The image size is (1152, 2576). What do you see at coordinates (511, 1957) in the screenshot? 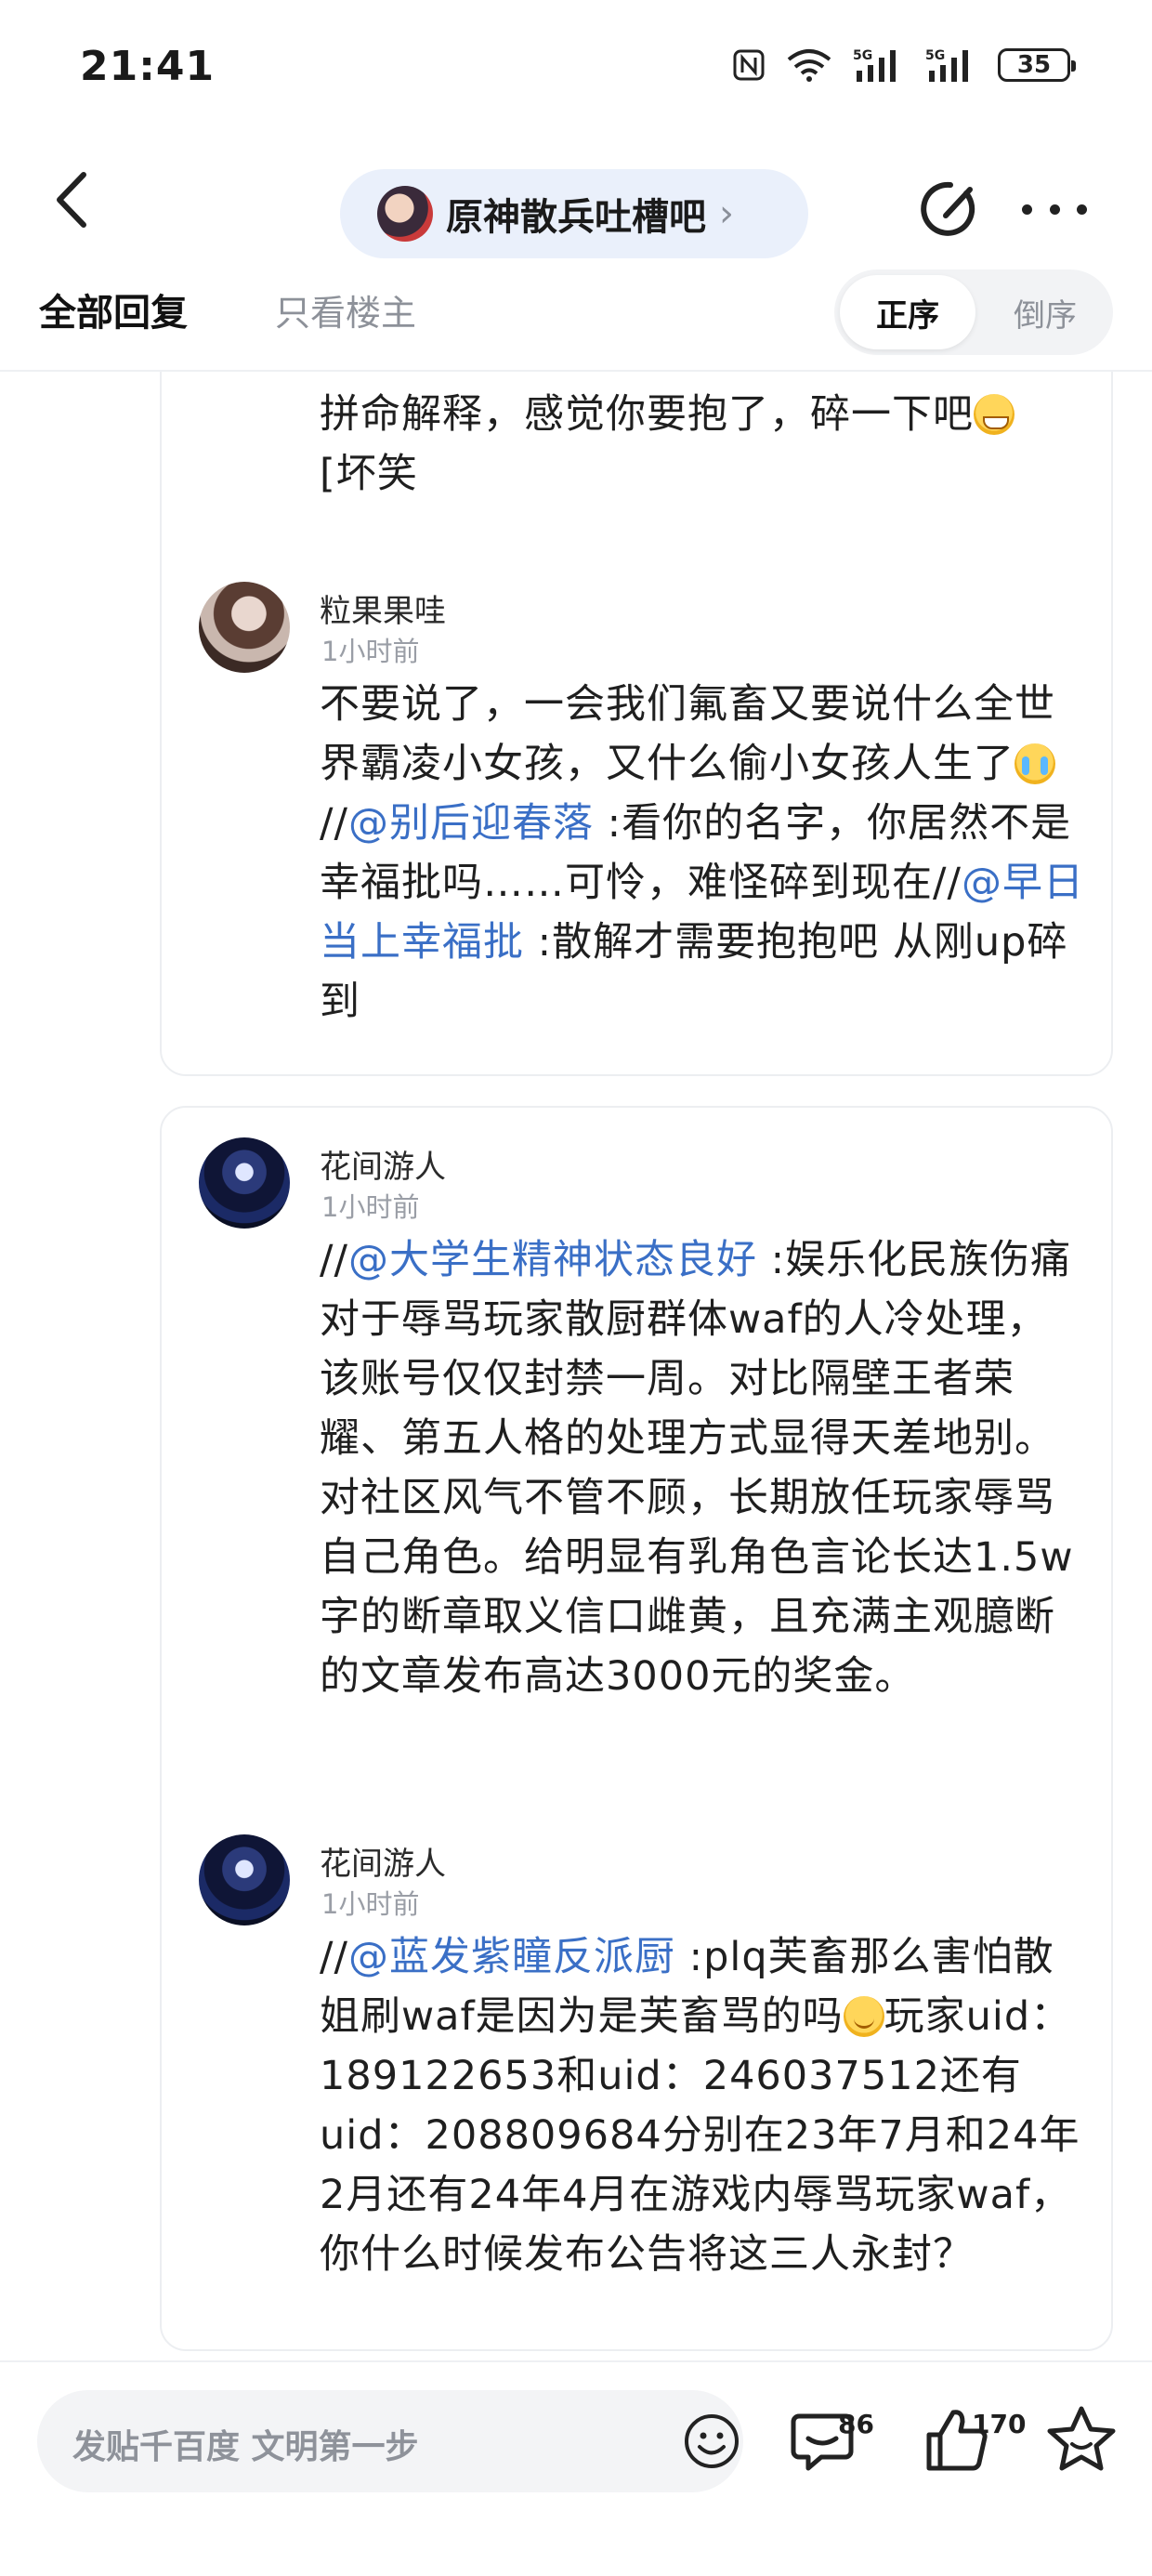
I see `mention-link: @蓝发紫瞳反派厨` at bounding box center [511, 1957].